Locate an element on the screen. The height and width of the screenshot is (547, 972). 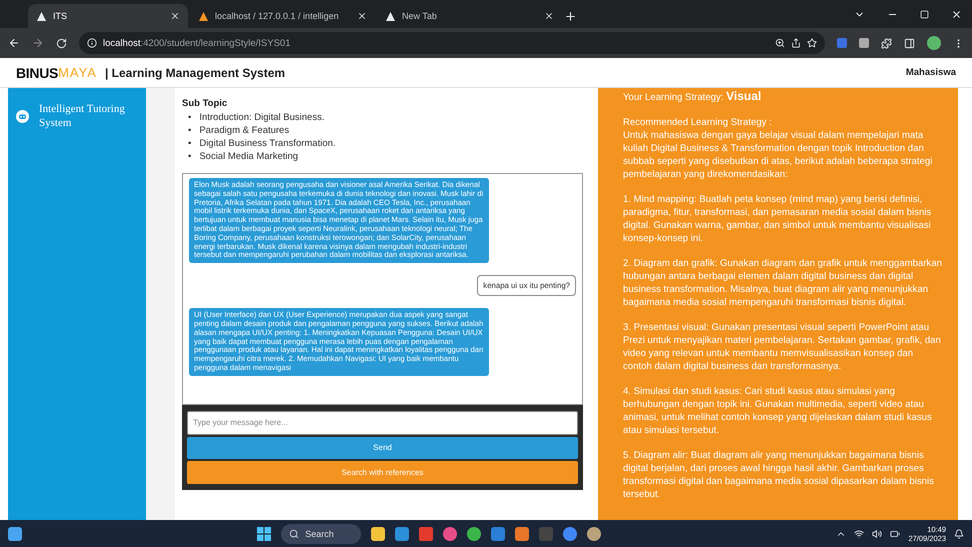
url-host: localhost is located at coordinates (121, 43).